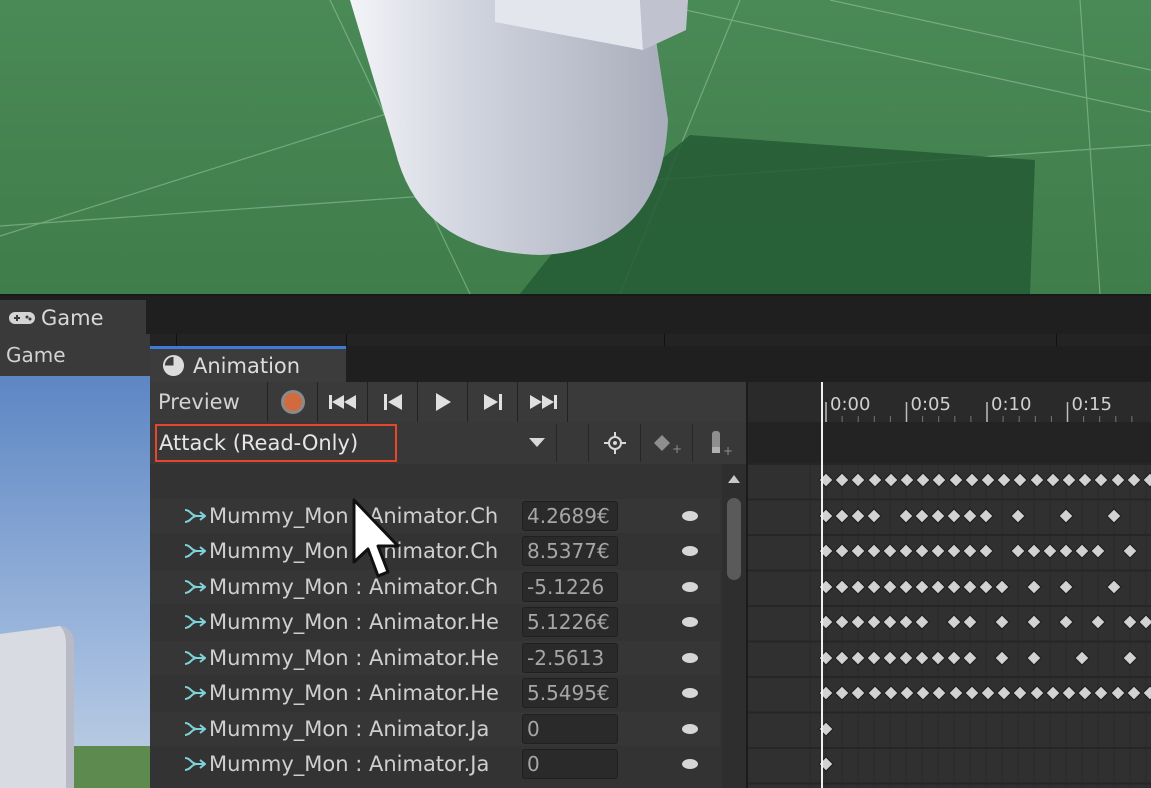 The height and width of the screenshot is (788, 1151). Describe the element at coordinates (949, 626) in the screenshot. I see `keyframe-area` at that location.